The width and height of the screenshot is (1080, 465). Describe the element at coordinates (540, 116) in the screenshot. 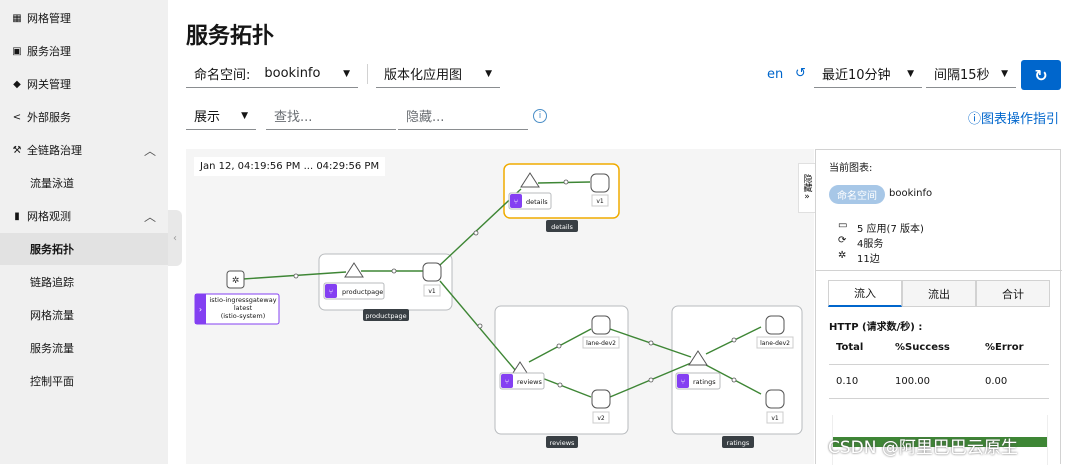

I see `info-icon: i` at that location.